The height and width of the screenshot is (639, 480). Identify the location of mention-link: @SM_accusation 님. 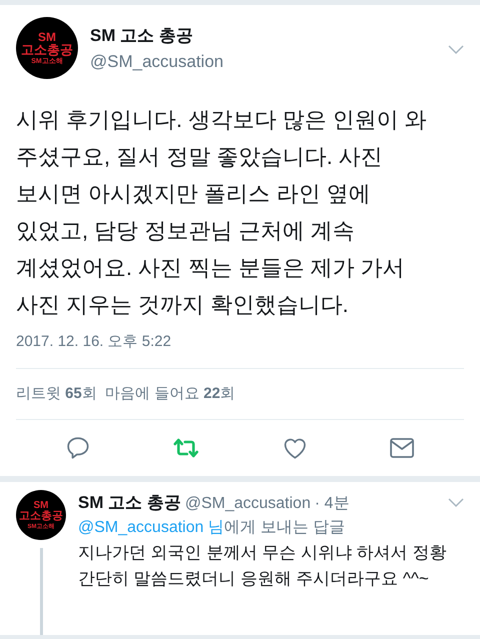
(151, 527).